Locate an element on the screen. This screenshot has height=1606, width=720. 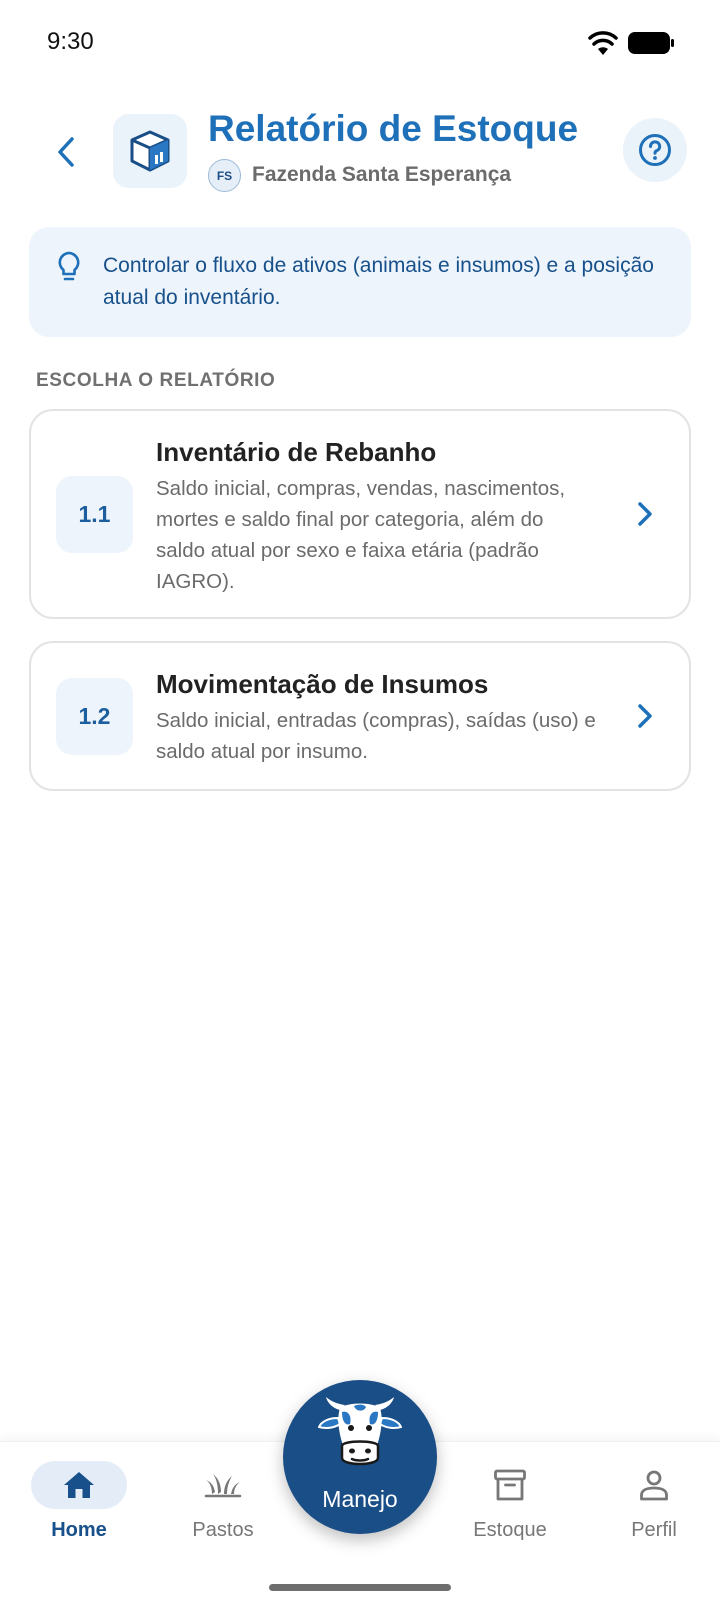
farm-avatar: FS is located at coordinates (224, 175).